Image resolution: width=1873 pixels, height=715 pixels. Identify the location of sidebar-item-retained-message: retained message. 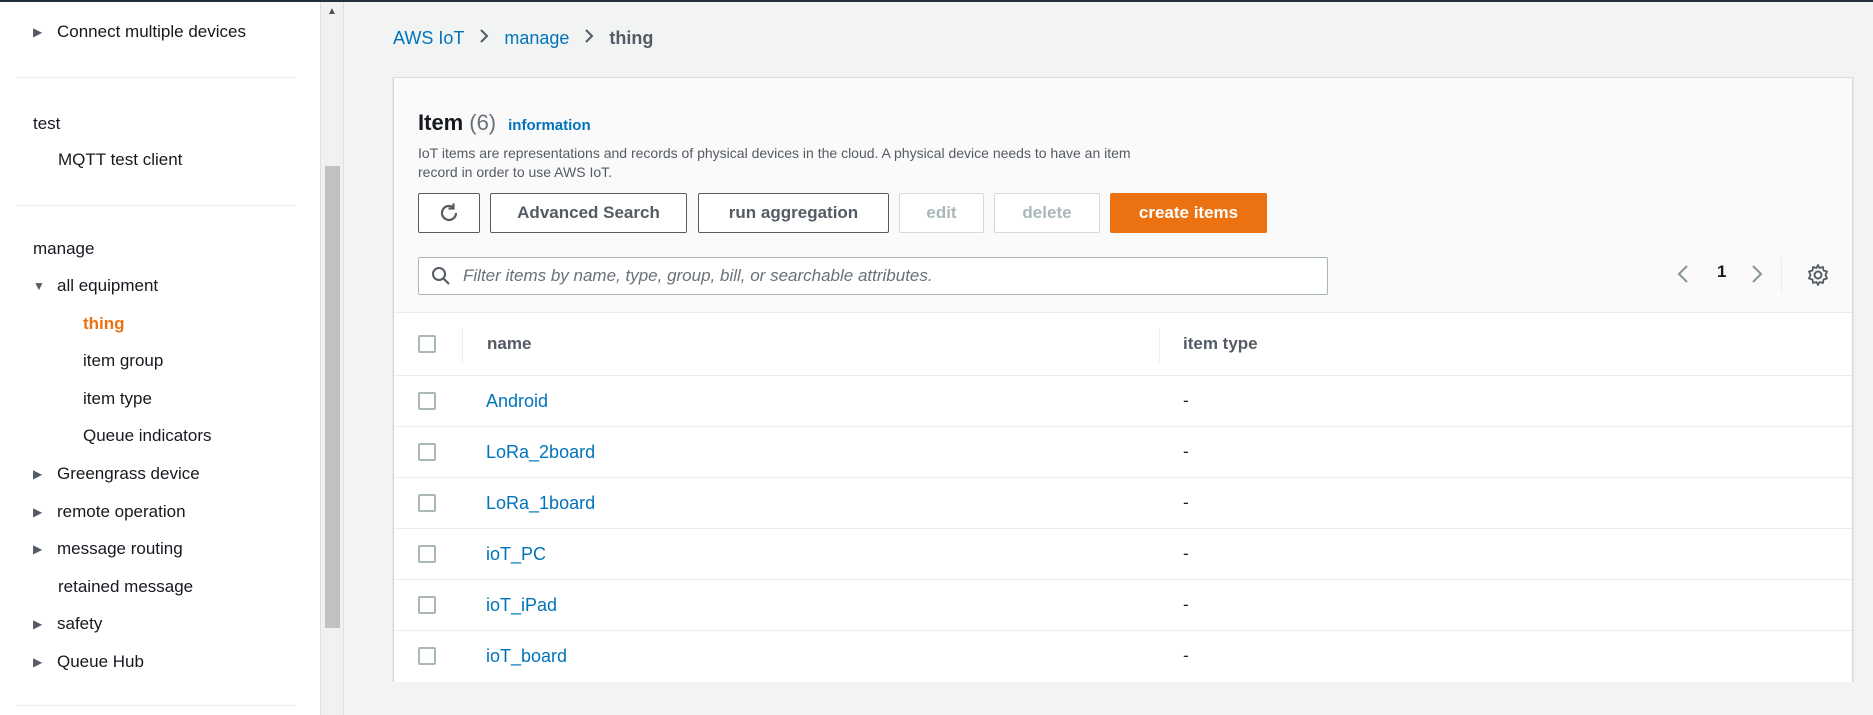
(125, 587).